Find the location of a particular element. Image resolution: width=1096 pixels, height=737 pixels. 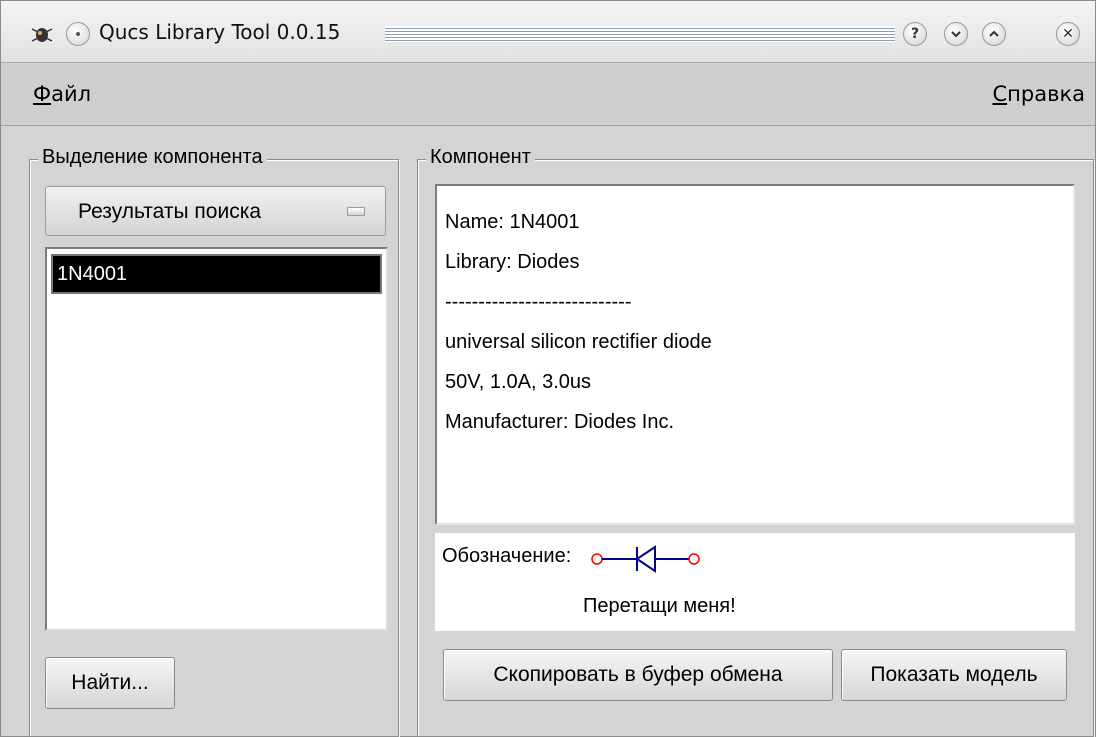

detail-line: Name: 1N4001 is located at coordinates (512, 222).